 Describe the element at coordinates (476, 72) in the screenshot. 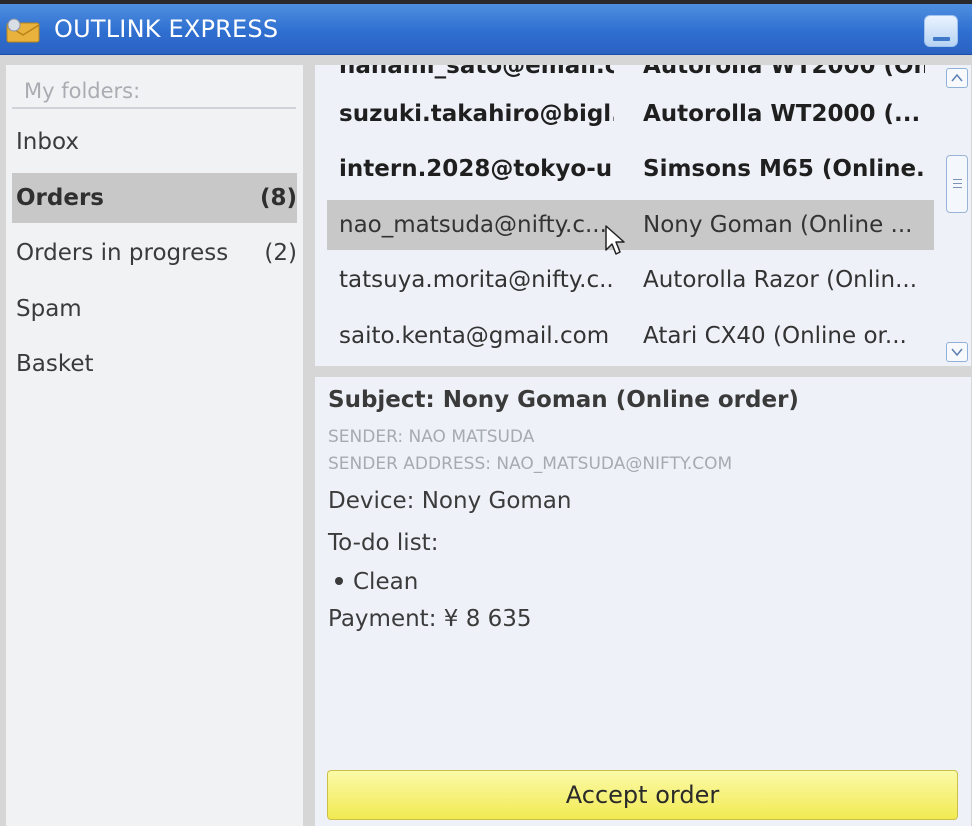

I see `message-sender: nanami_sato@email.com` at that location.